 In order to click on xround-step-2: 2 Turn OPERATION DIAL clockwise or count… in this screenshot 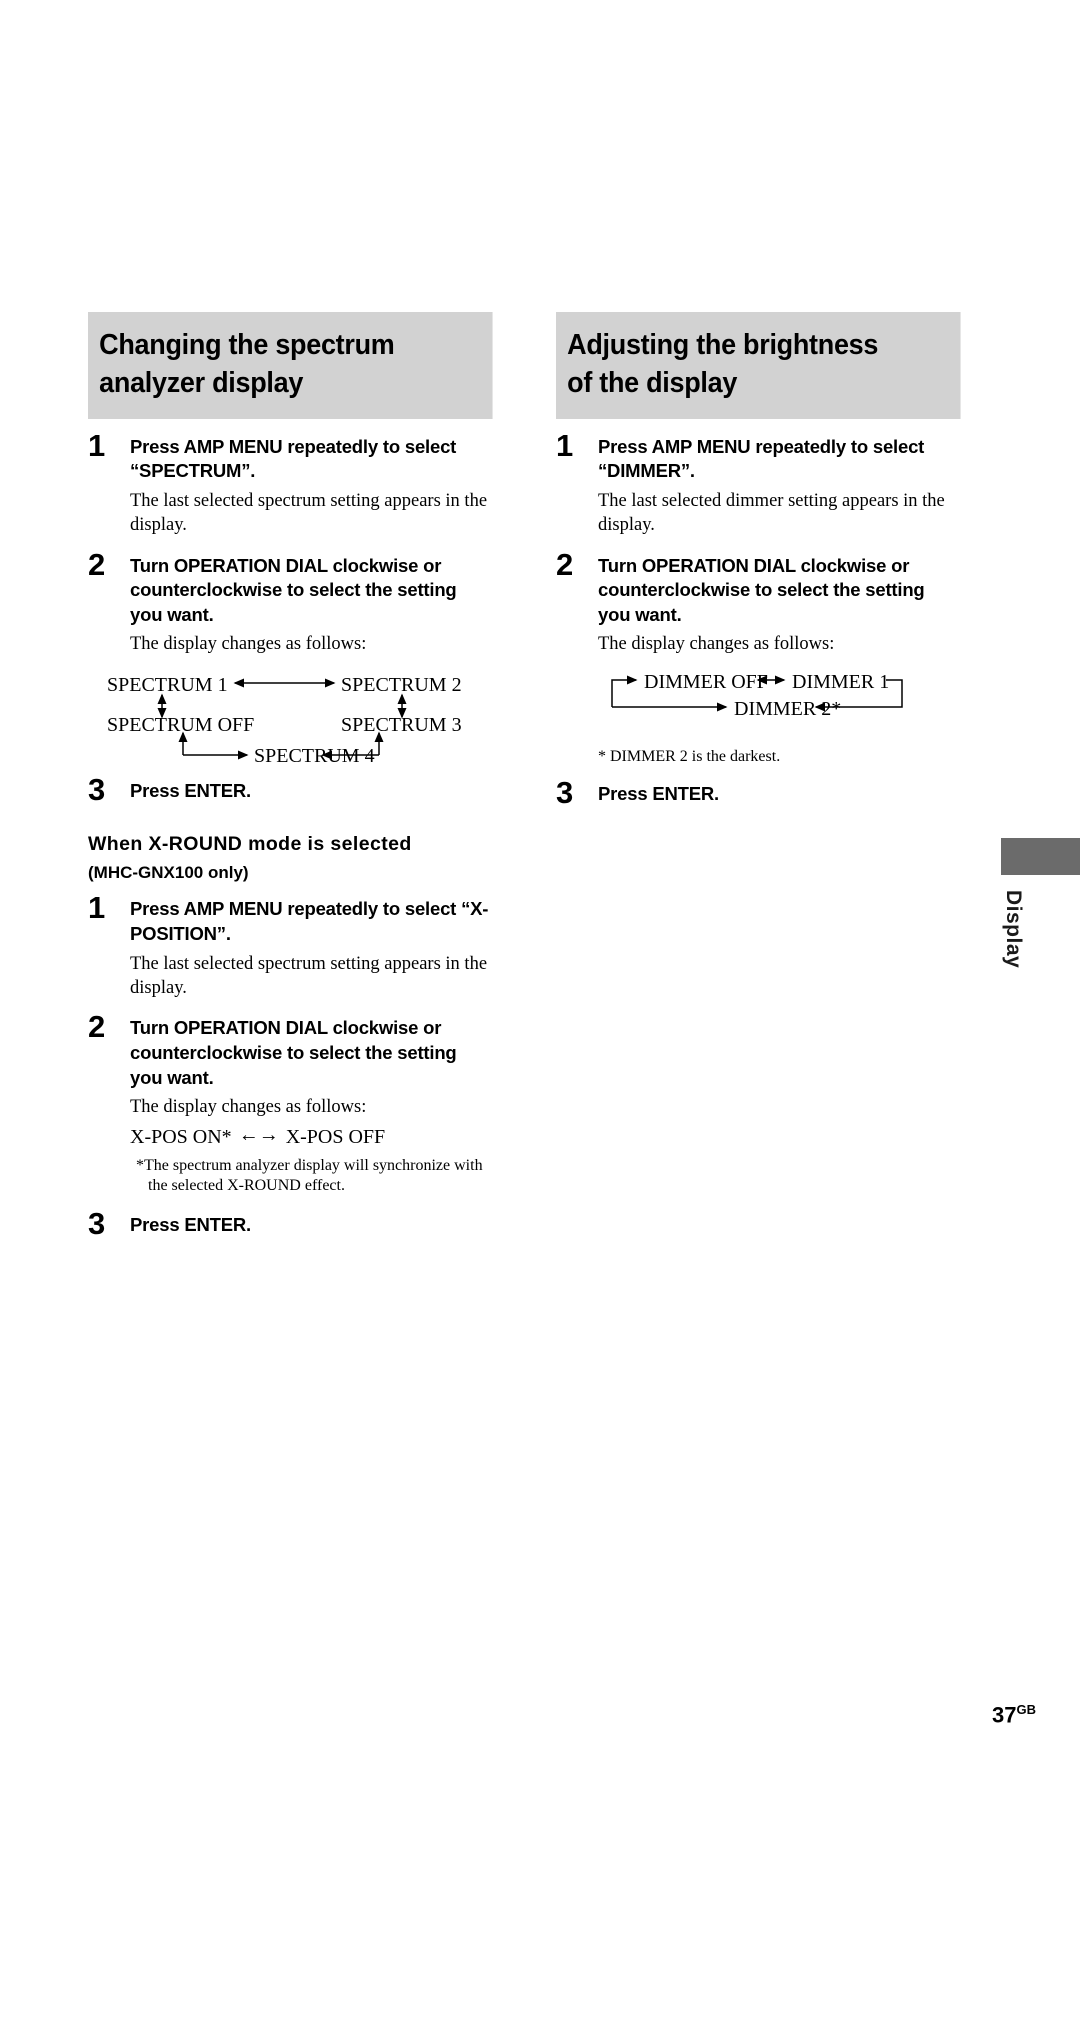, I will do `click(290, 1104)`.